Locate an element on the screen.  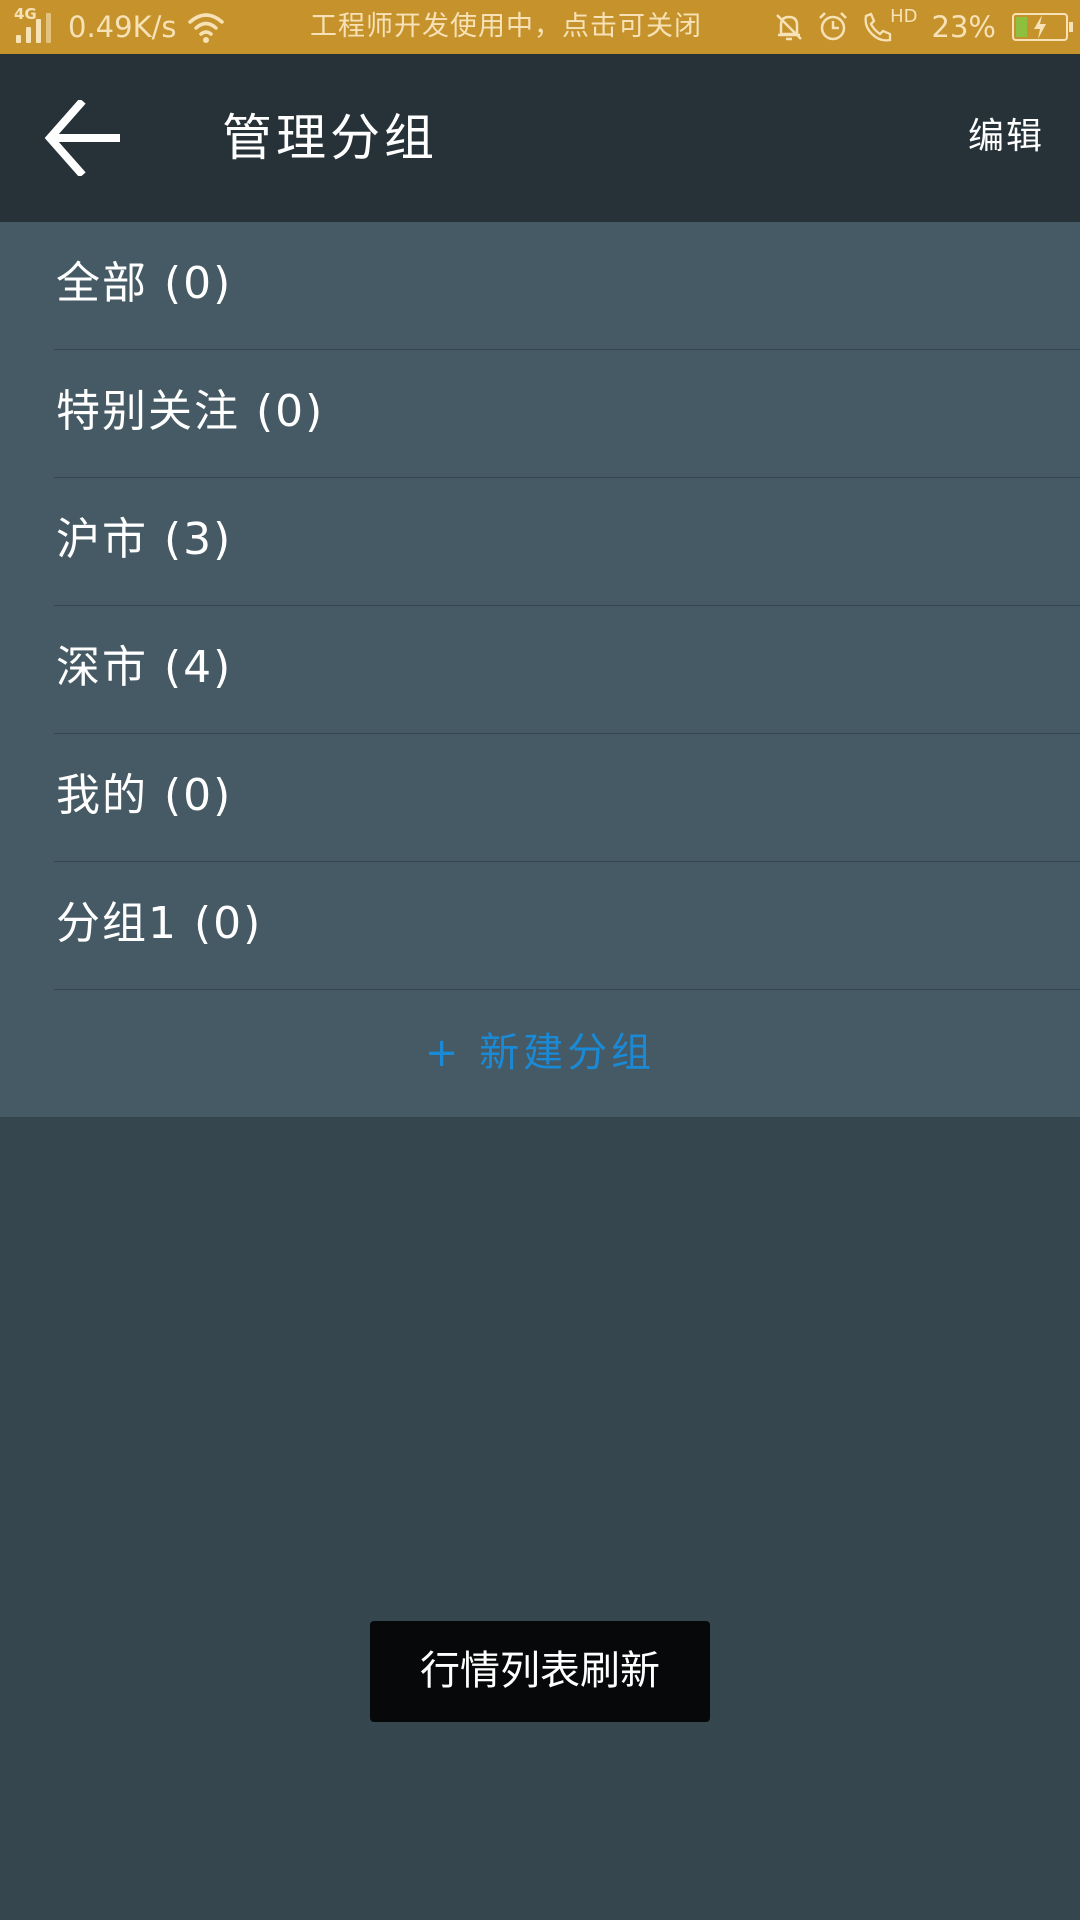
group-label: 我的 (0) is located at coordinates (144, 795).